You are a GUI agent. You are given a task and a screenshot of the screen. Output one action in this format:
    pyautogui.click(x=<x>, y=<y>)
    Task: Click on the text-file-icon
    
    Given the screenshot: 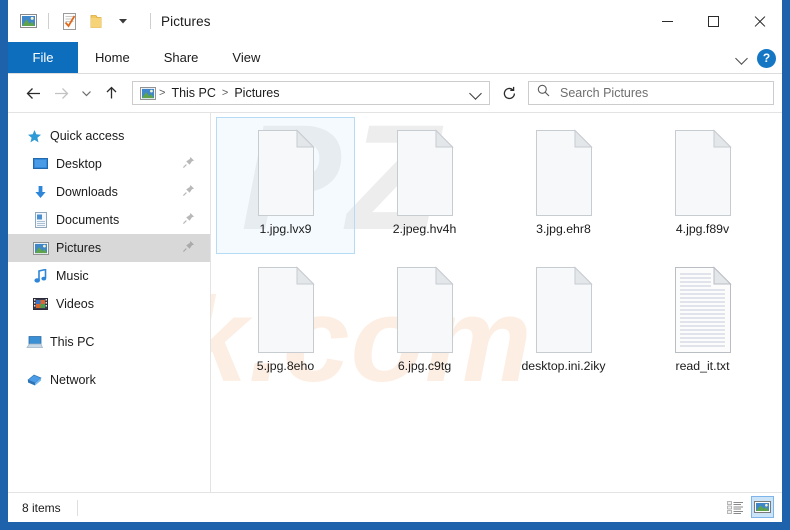 What is the action you would take?
    pyautogui.click(x=703, y=310)
    